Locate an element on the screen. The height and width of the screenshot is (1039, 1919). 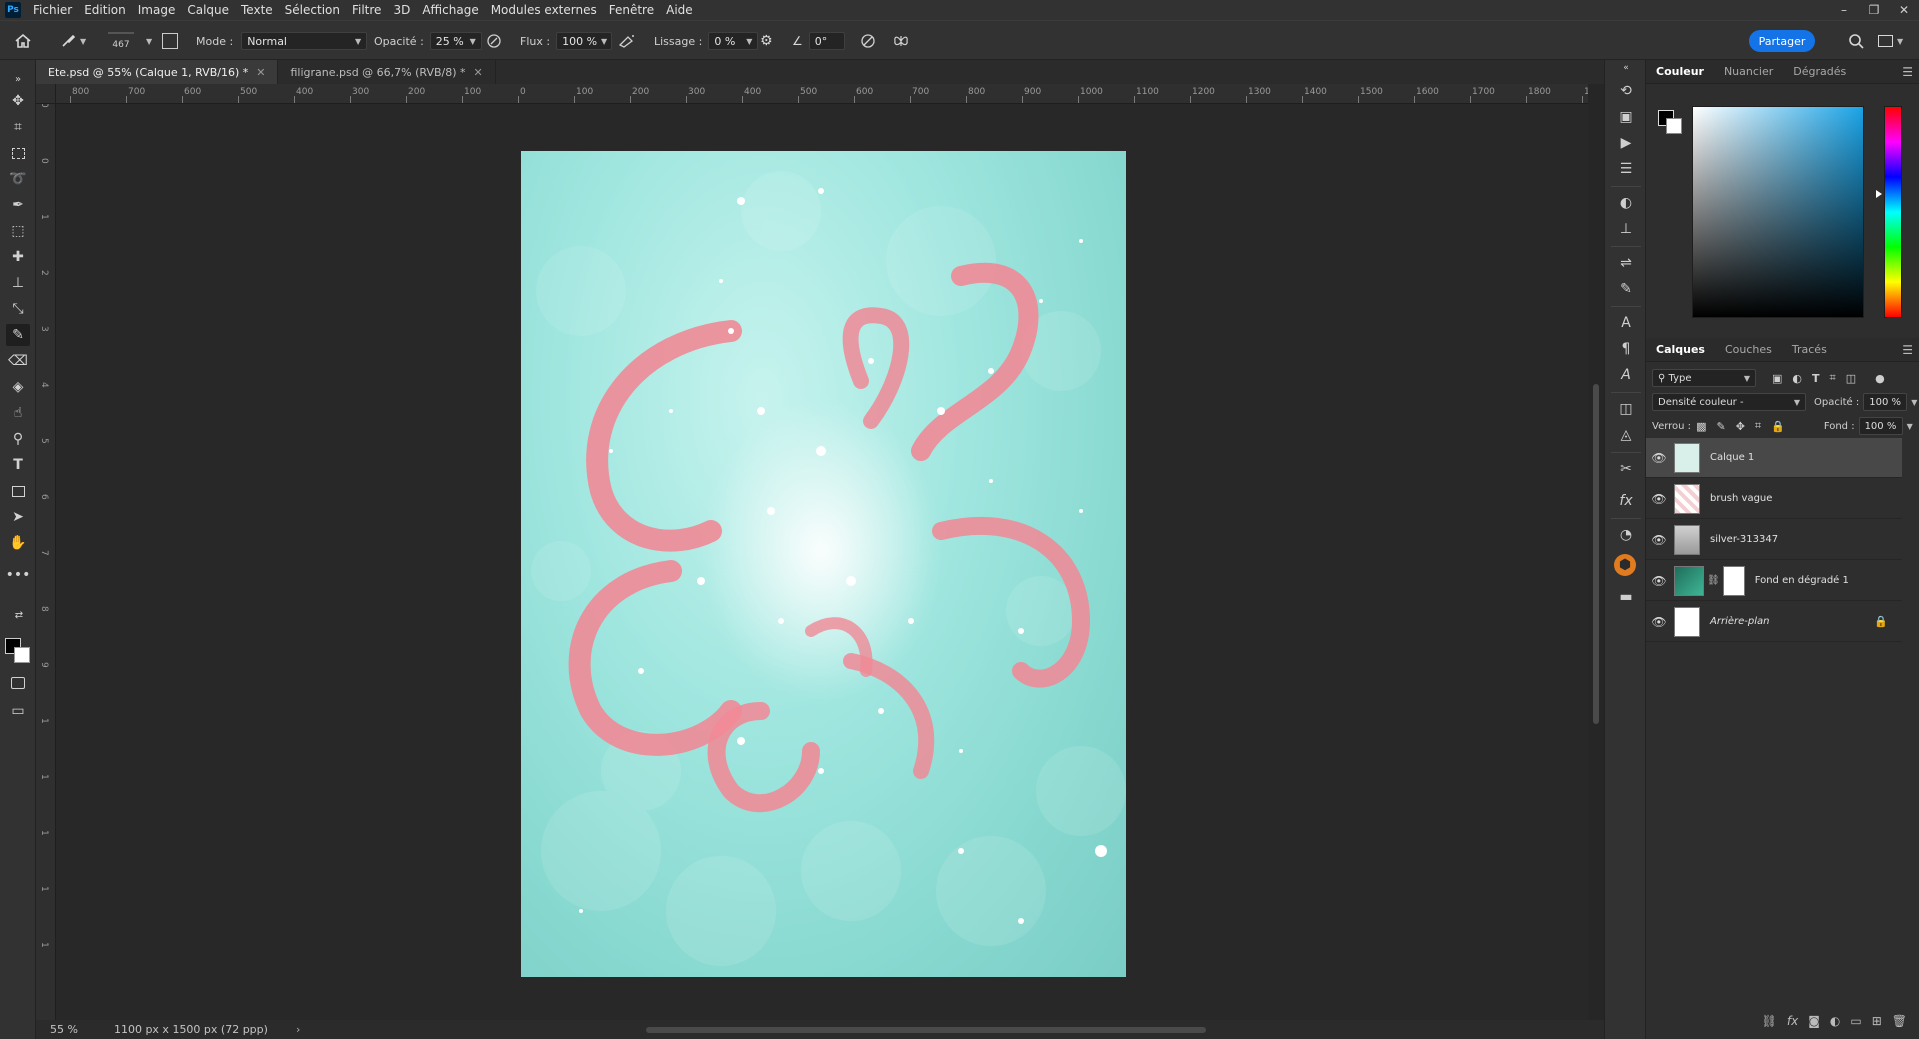
close-icon: ✕ is located at coordinates (478, 72).